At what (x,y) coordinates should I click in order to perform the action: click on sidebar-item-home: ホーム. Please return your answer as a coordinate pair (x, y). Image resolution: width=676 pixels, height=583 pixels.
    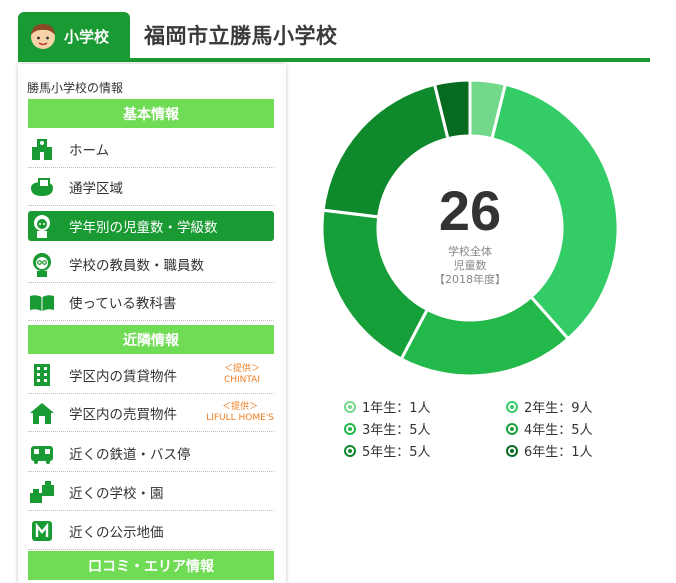
    Looking at the image, I should click on (151, 149).